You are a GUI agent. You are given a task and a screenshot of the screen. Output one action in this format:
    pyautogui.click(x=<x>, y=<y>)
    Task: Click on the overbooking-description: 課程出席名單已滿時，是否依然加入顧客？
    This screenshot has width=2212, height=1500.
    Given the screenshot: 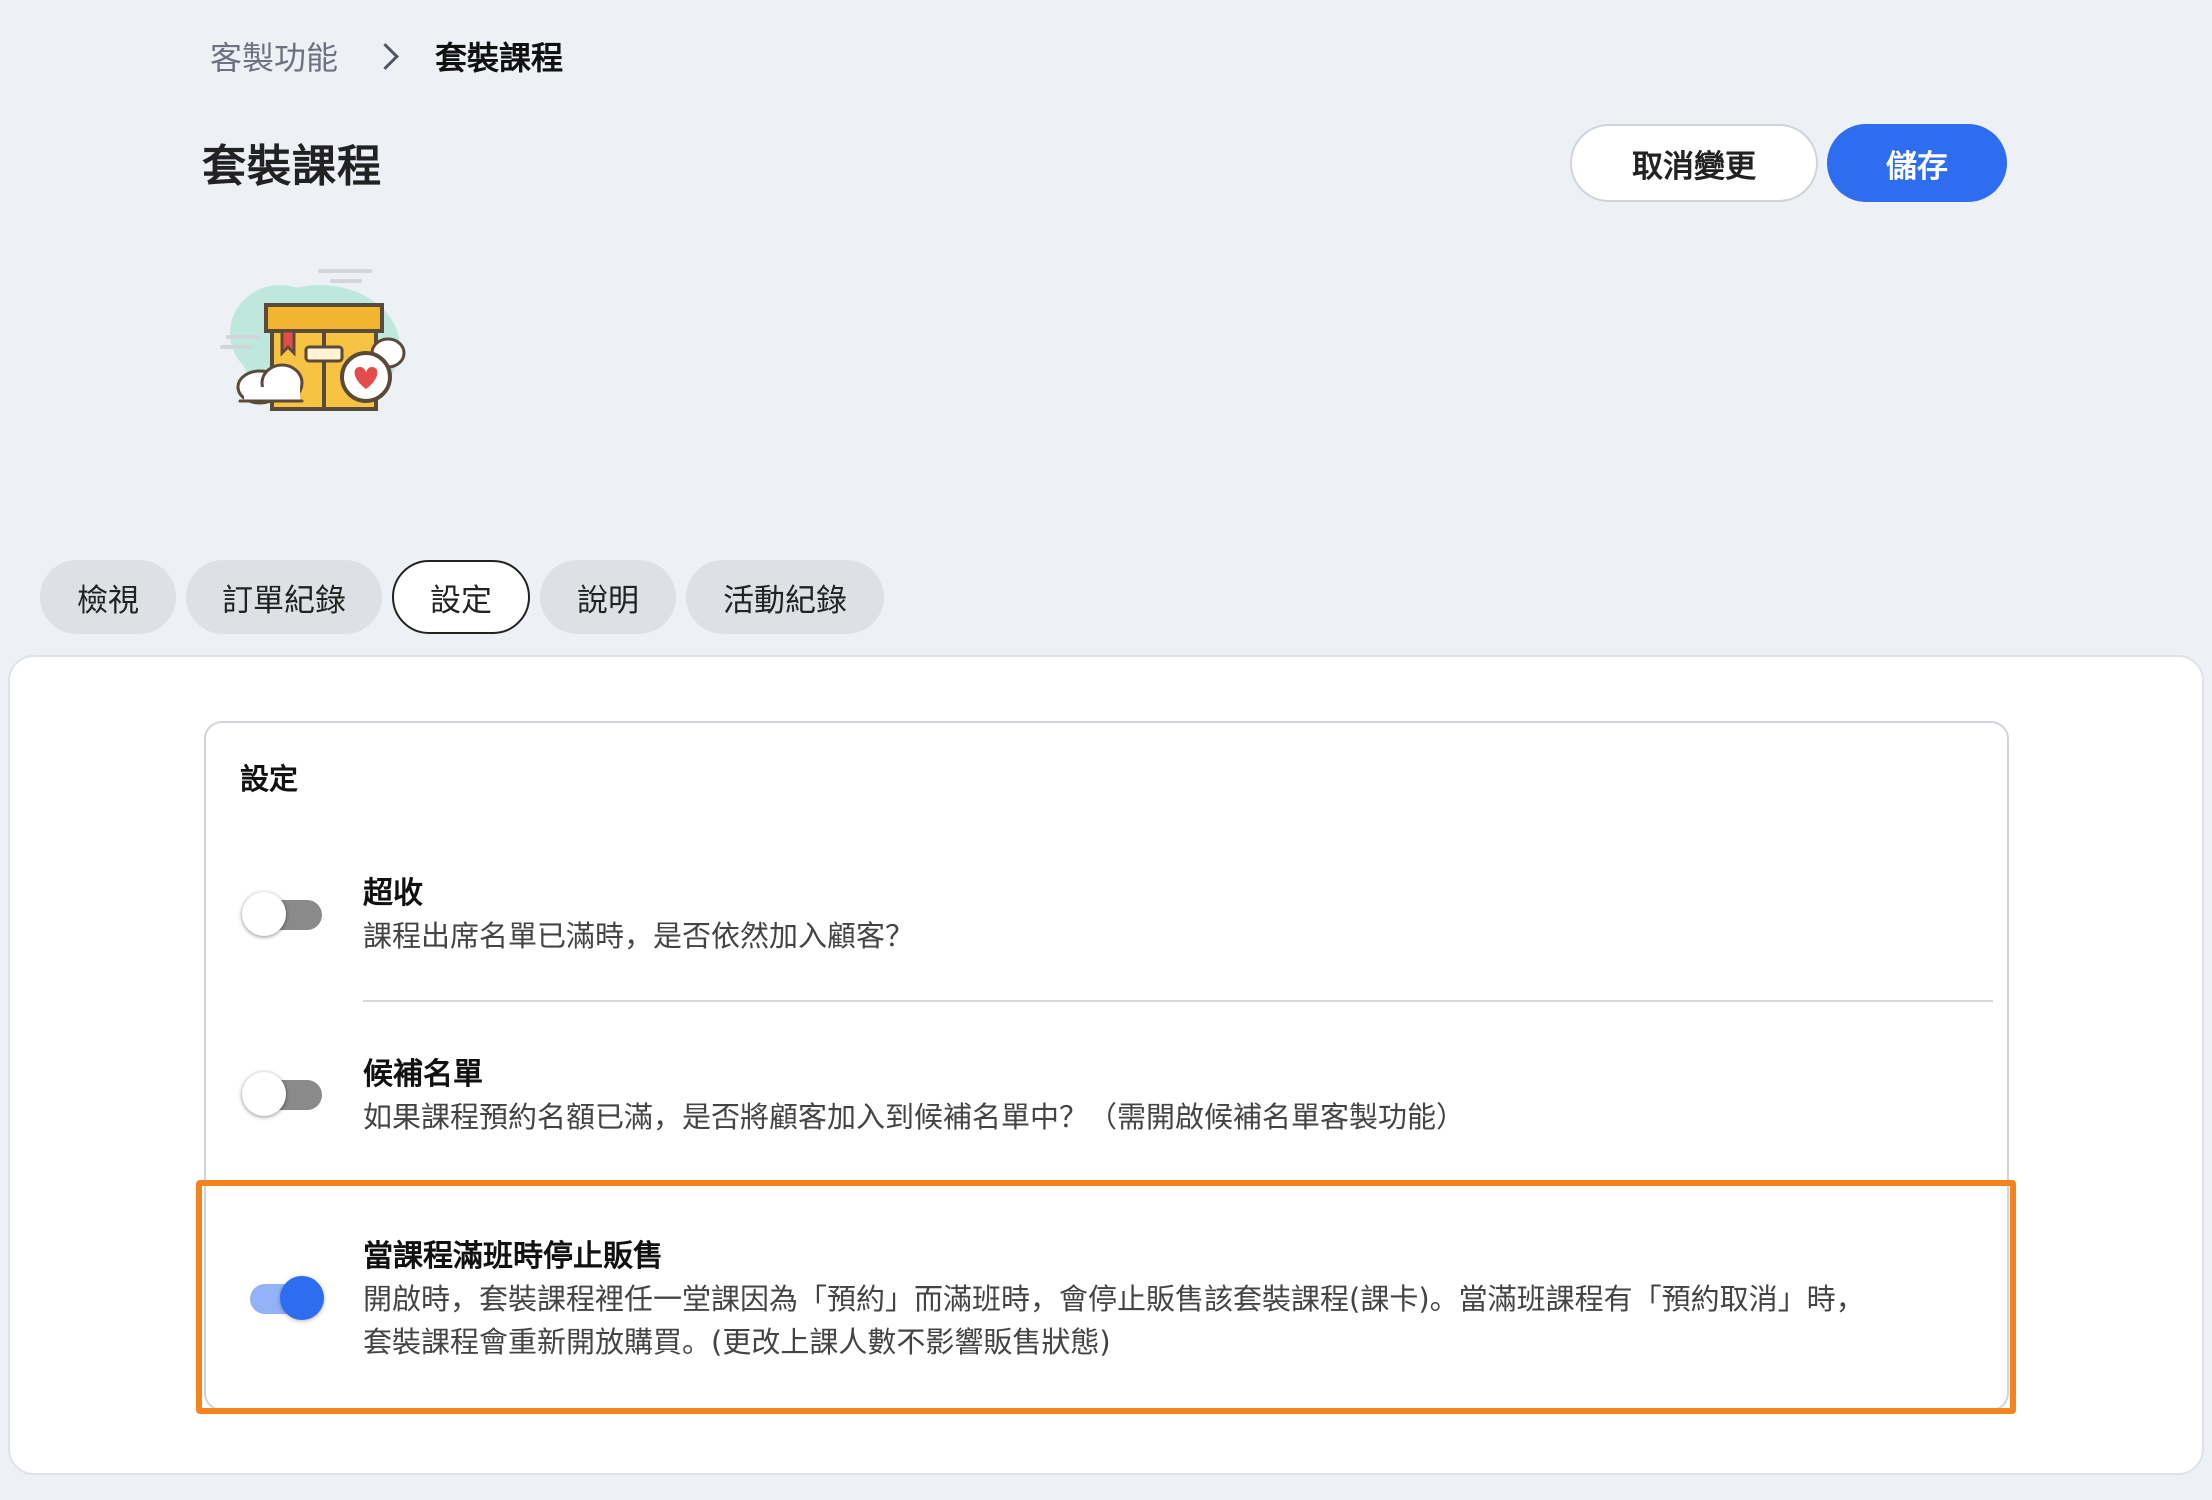 What is the action you would take?
    pyautogui.click(x=639, y=936)
    